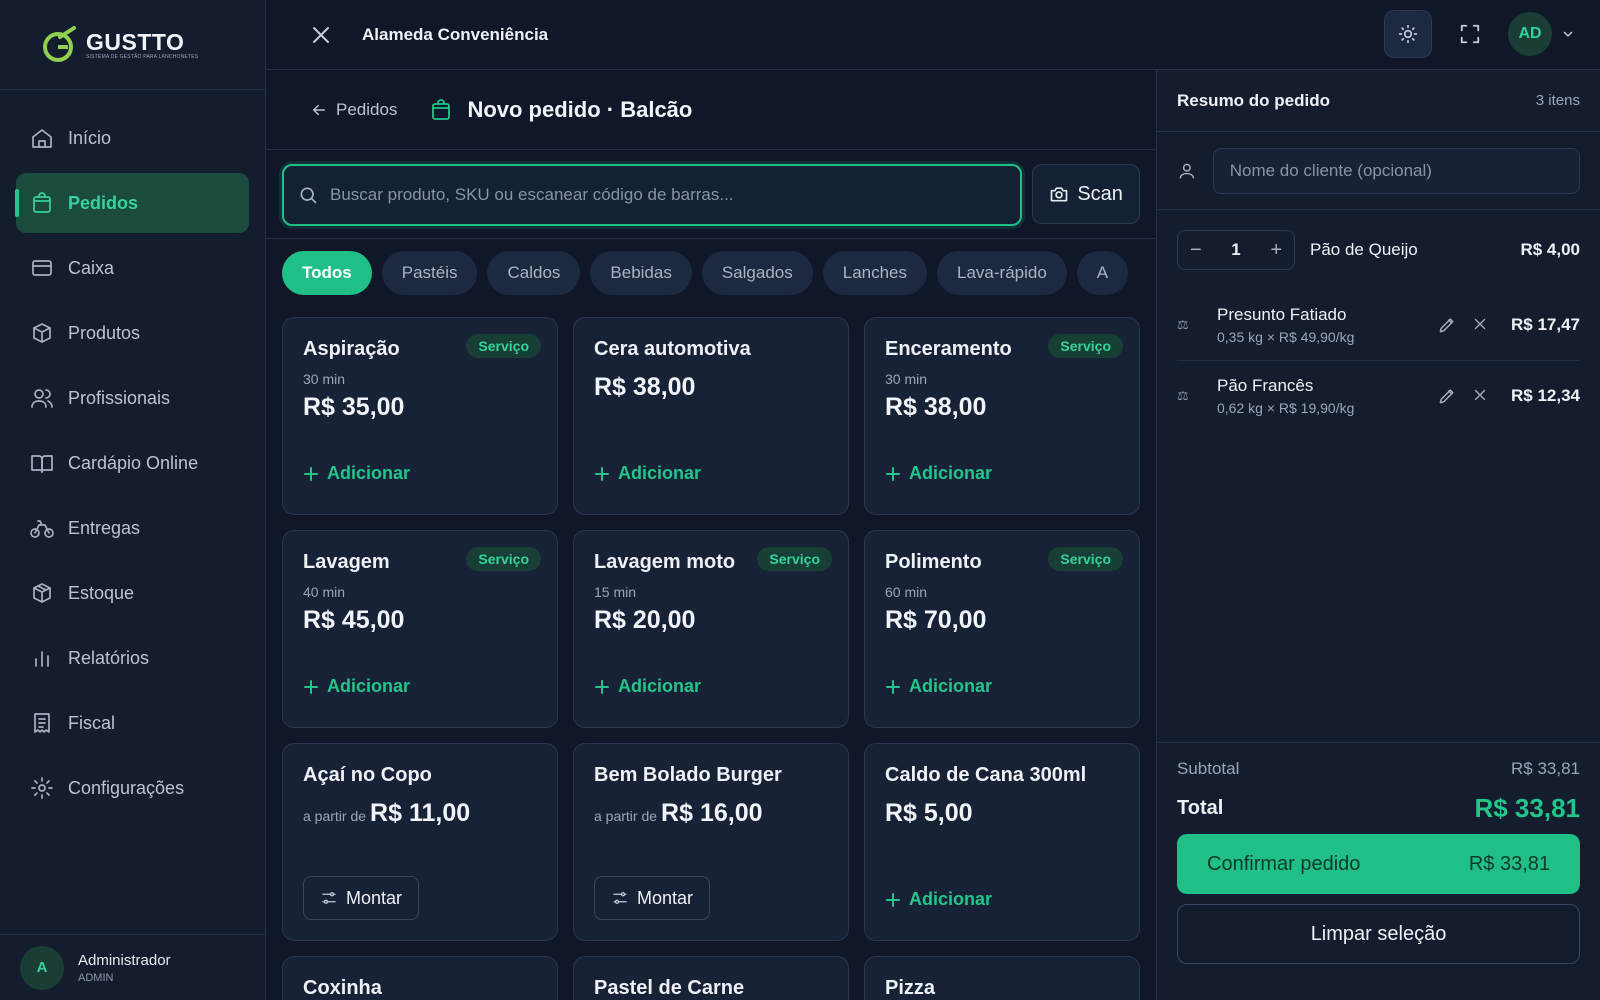 The width and height of the screenshot is (1600, 1000). What do you see at coordinates (132, 723) in the screenshot?
I see `sidebar-item-fiscal: Fiscal` at bounding box center [132, 723].